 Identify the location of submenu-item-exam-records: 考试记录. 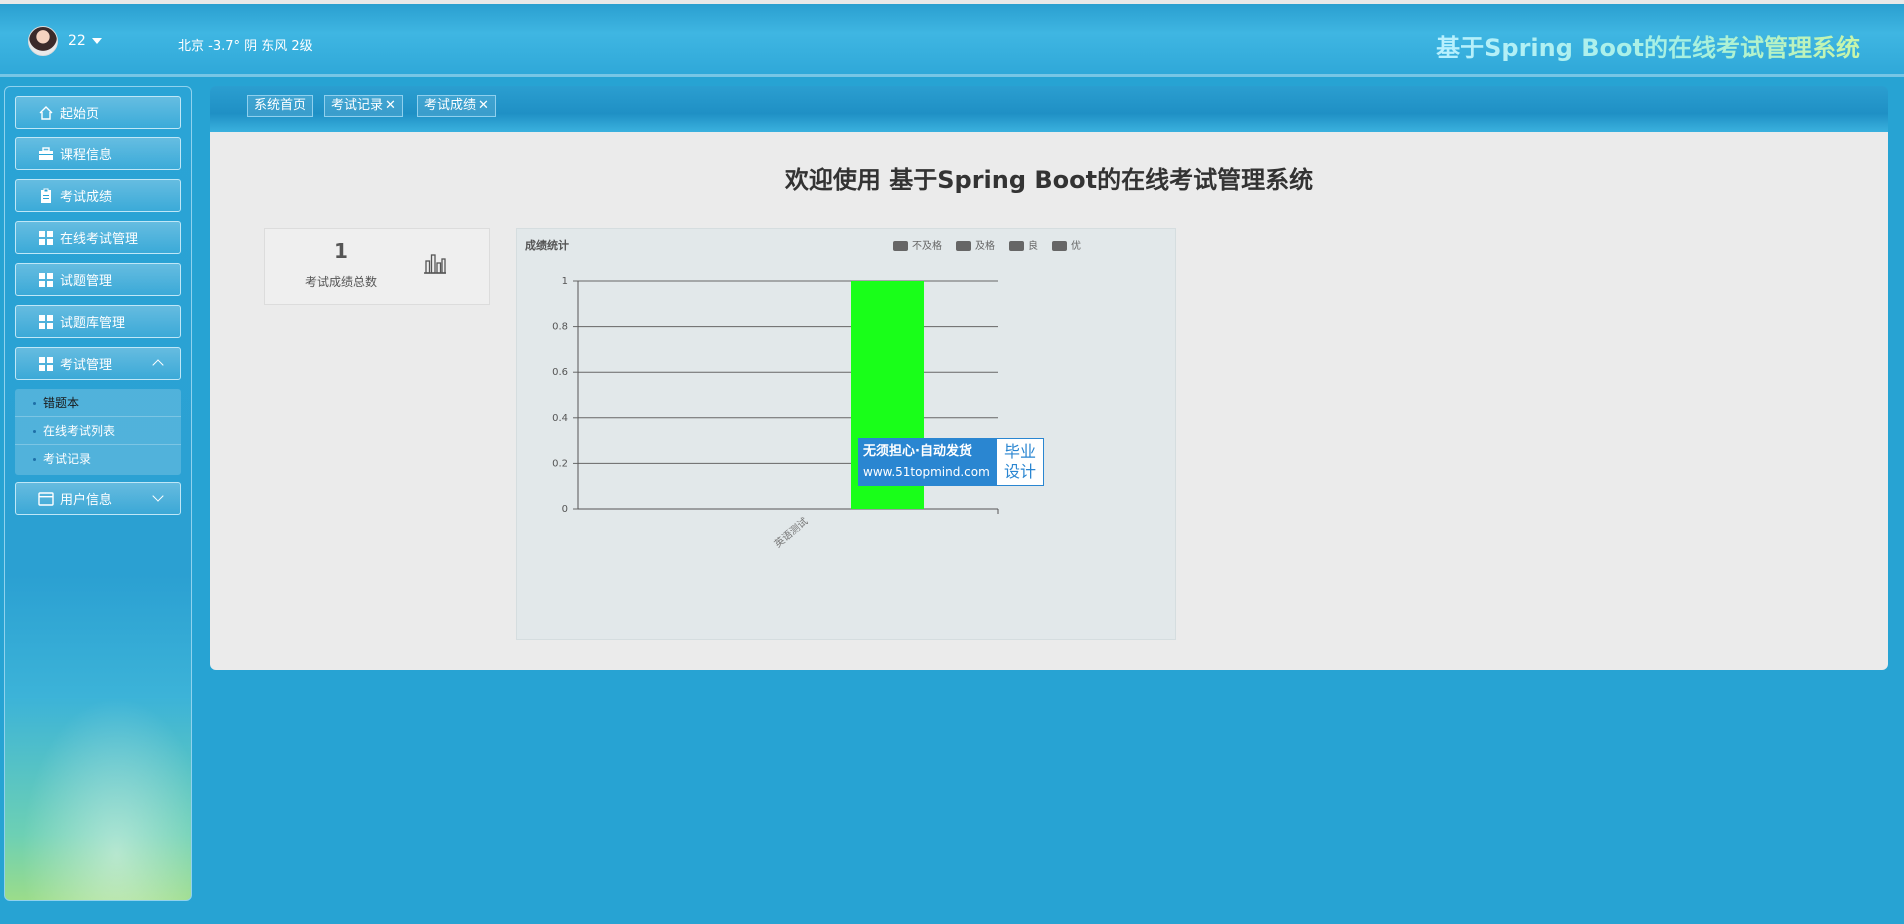
(98, 459).